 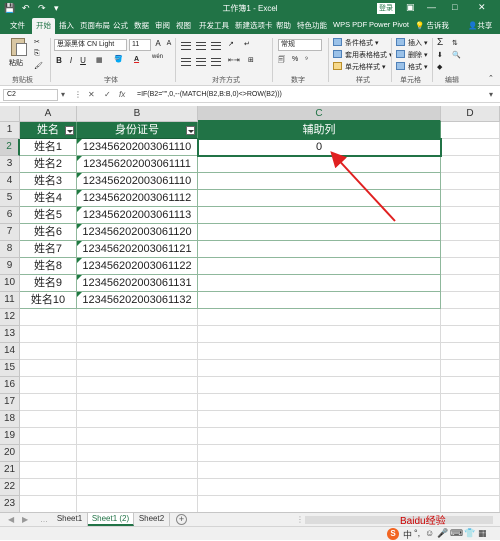 What do you see at coordinates (48, 181) in the screenshot?
I see `table-cell: 姓名3` at bounding box center [48, 181].